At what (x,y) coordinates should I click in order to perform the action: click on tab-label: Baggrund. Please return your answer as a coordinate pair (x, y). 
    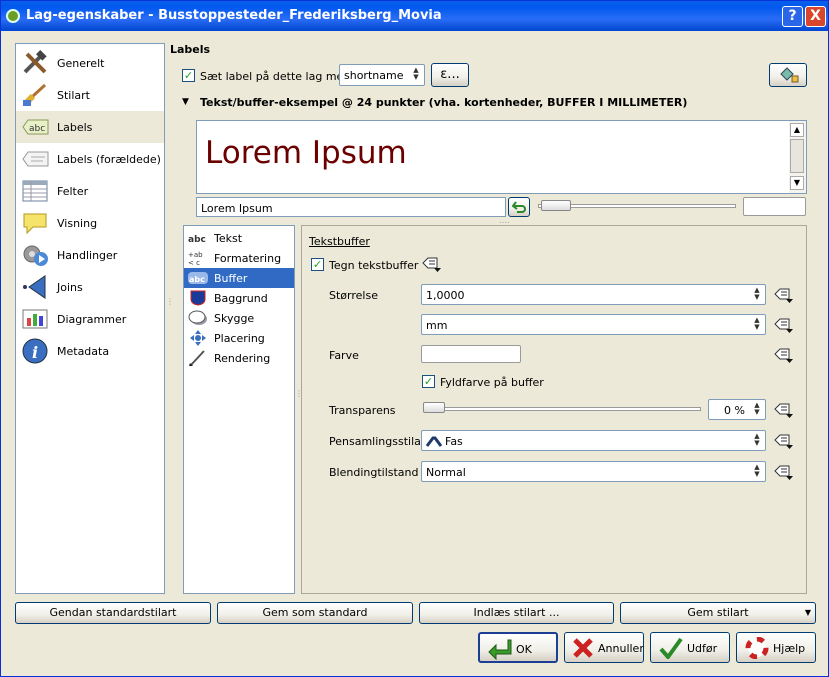
    Looking at the image, I should click on (241, 298).